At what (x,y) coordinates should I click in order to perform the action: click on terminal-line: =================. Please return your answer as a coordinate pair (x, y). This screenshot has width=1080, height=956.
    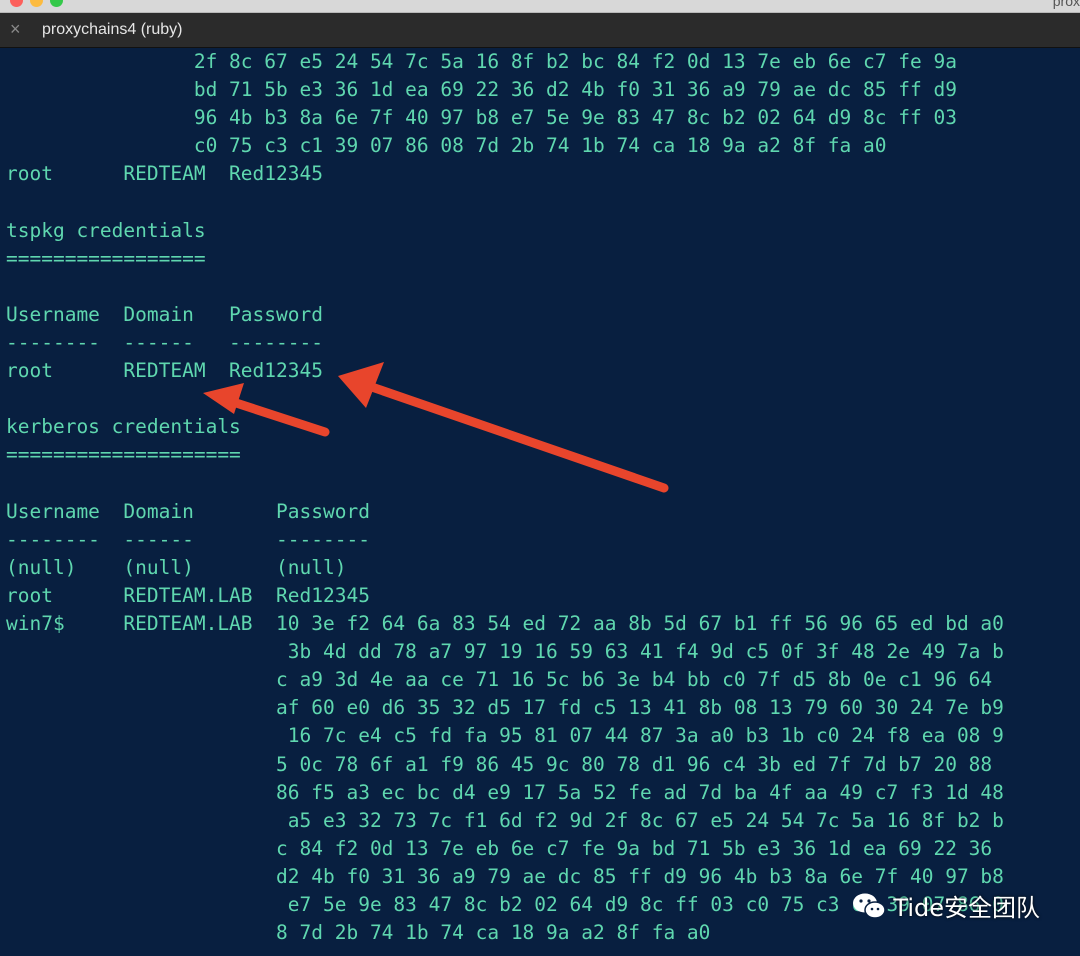
    Looking at the image, I should click on (106, 258).